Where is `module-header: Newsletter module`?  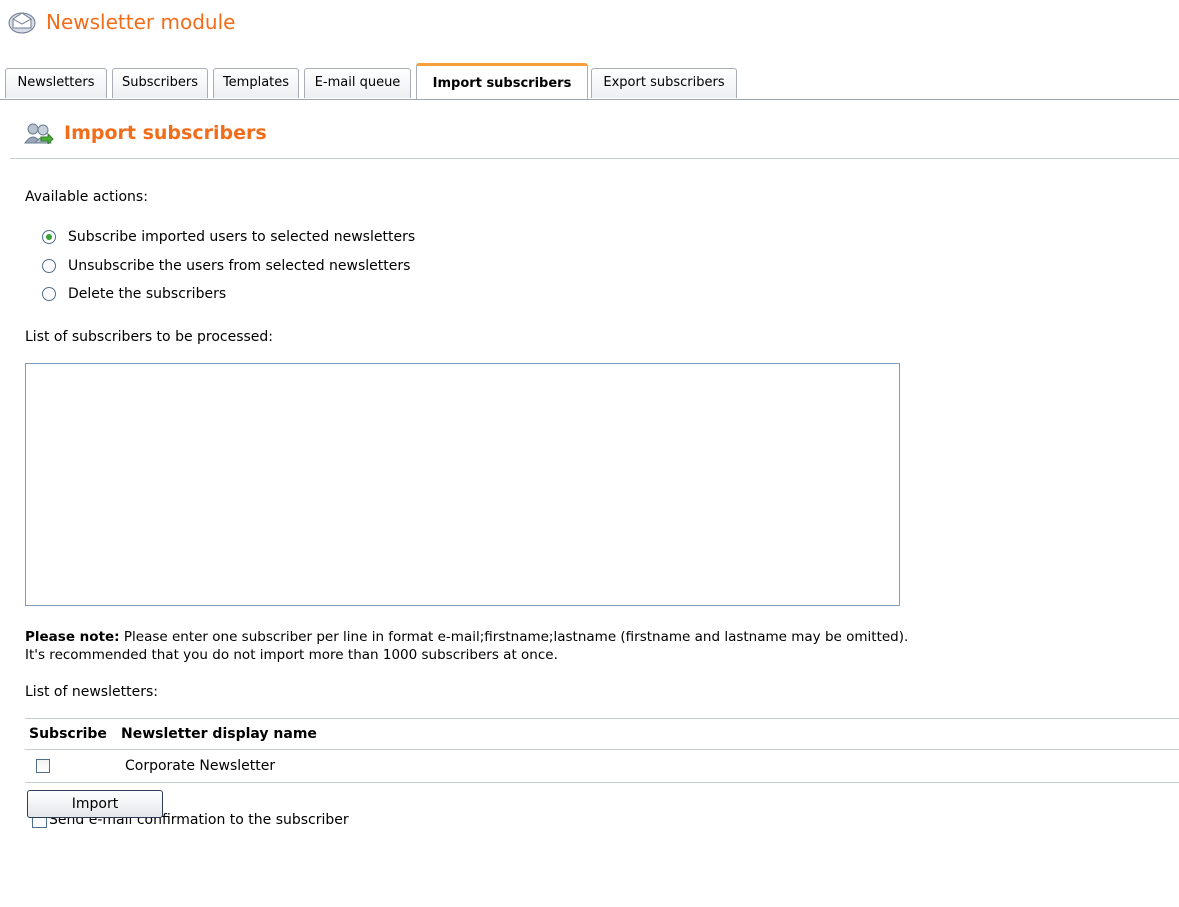
module-header: Newsletter module is located at coordinates (121, 22).